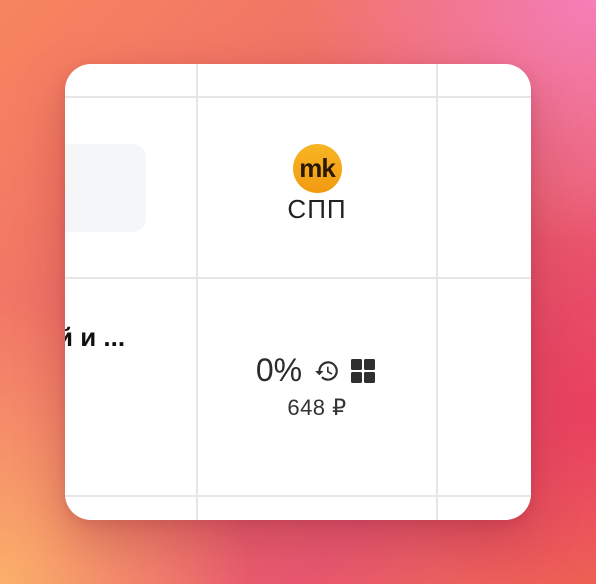  I want to click on brand-cell: mk СПП, so click(317, 184).